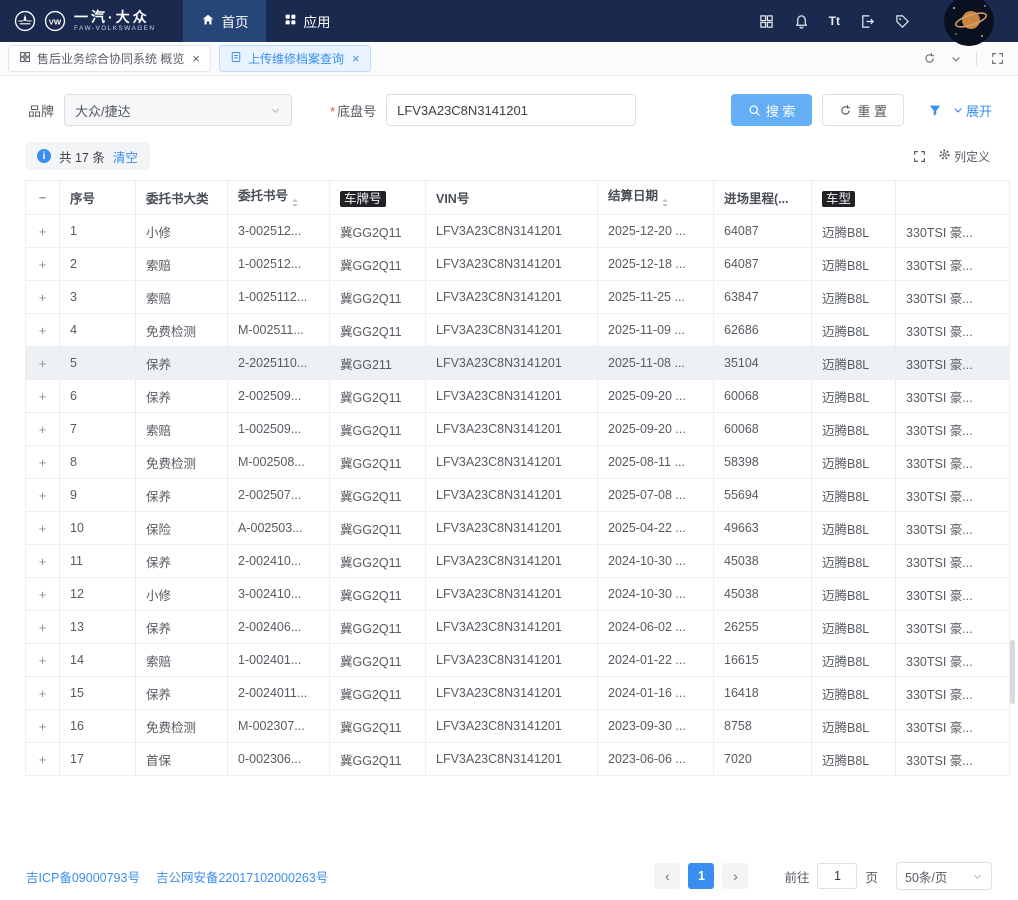 The width and height of the screenshot is (1018, 900). Describe the element at coordinates (44, 156) in the screenshot. I see `info-icon: i` at that location.